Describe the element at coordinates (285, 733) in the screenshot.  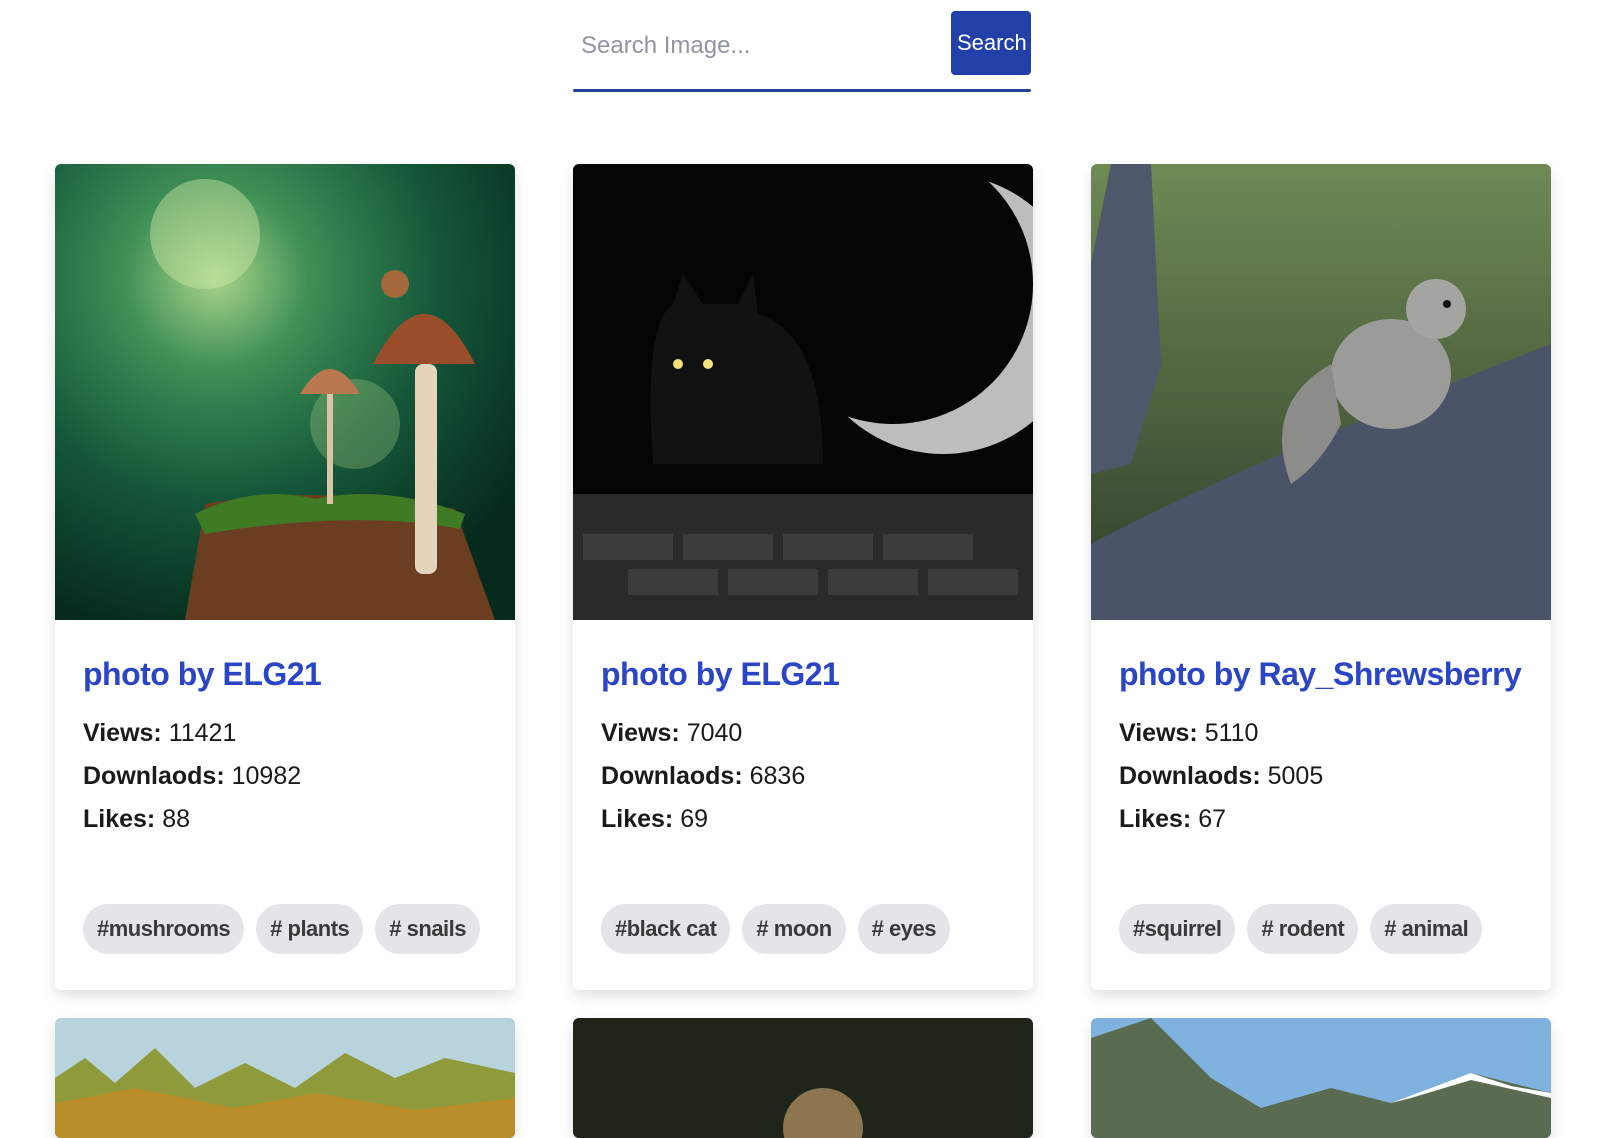
I see `views-stat: Views: 11421` at that location.